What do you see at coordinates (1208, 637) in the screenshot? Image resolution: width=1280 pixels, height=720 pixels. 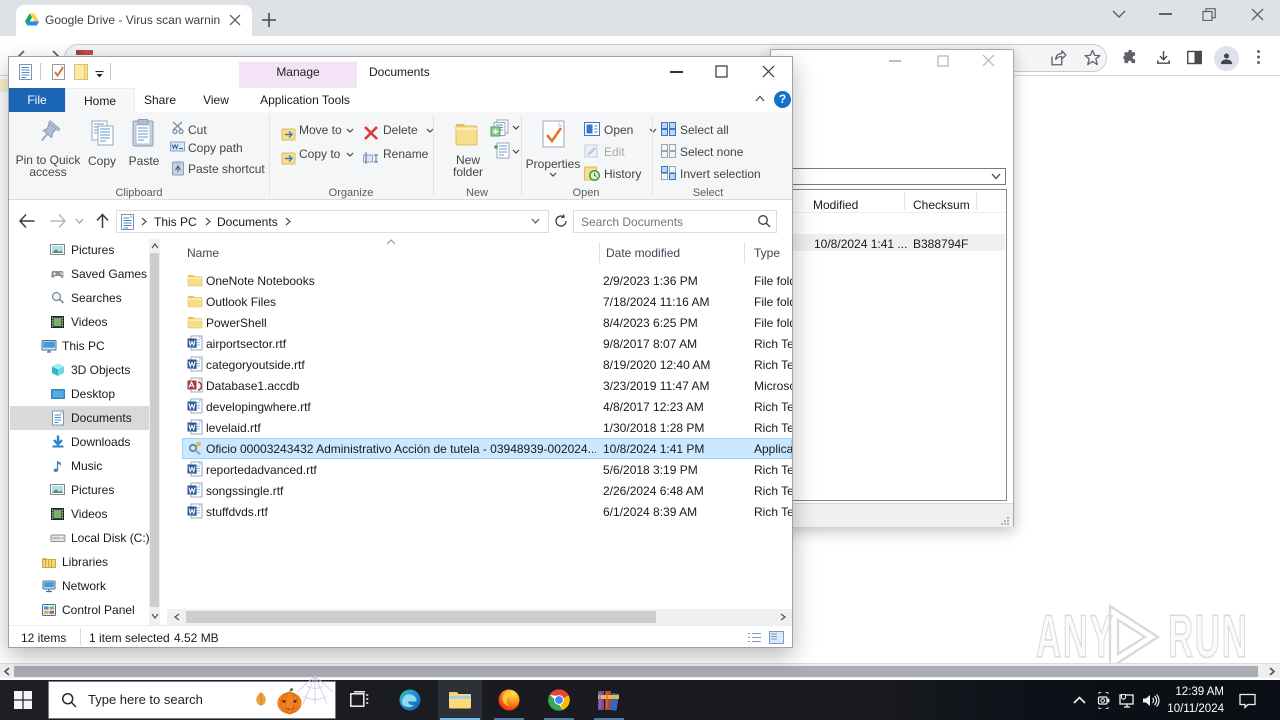 I see `svg-text: RUN` at bounding box center [1208, 637].